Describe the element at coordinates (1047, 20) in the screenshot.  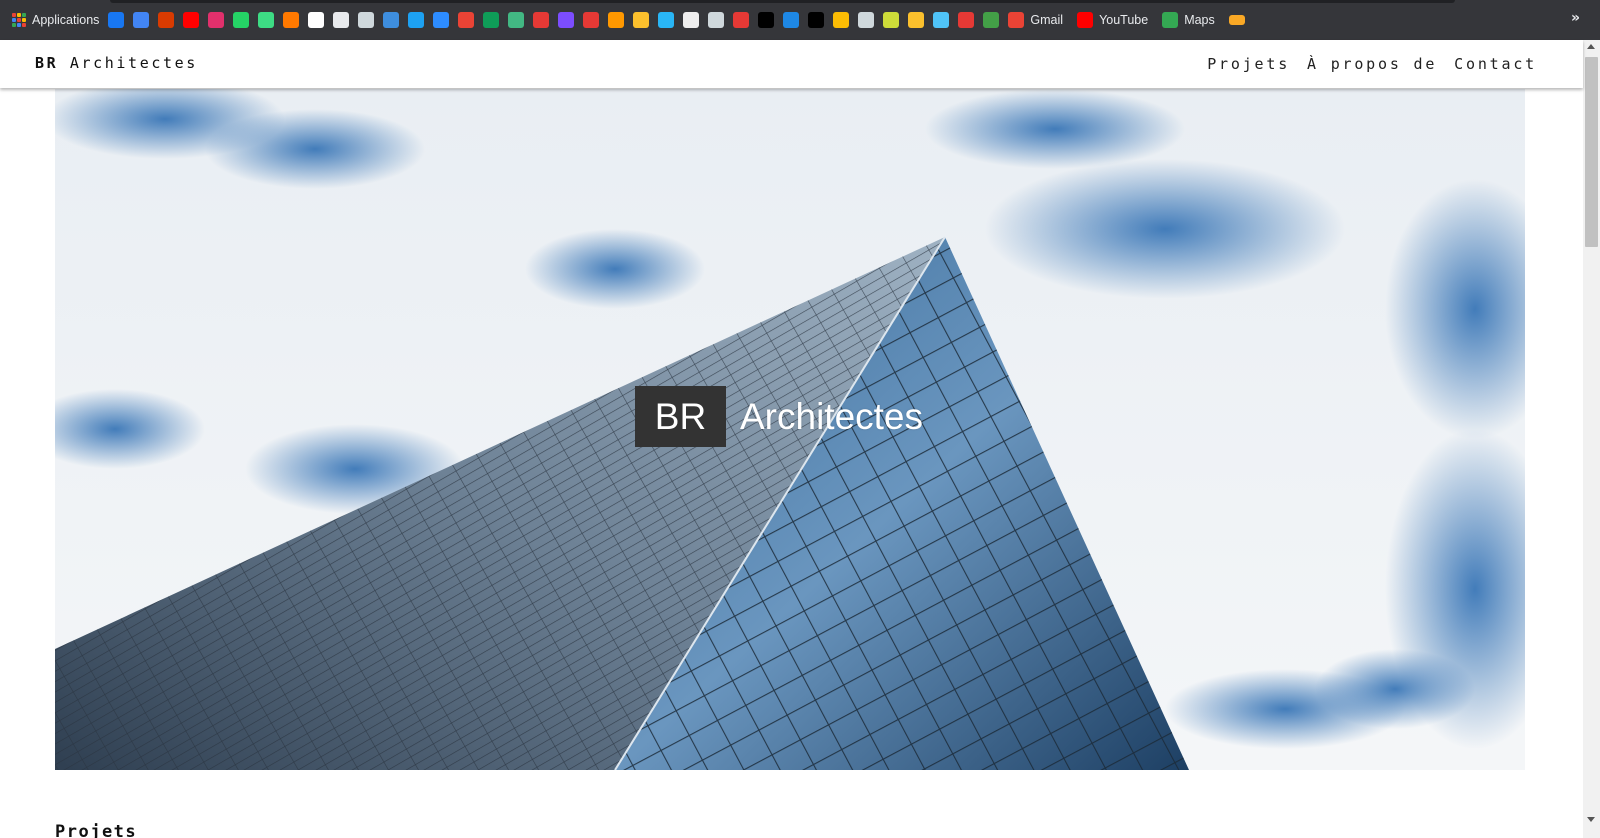
I see `bookmark-label: Gmail` at that location.